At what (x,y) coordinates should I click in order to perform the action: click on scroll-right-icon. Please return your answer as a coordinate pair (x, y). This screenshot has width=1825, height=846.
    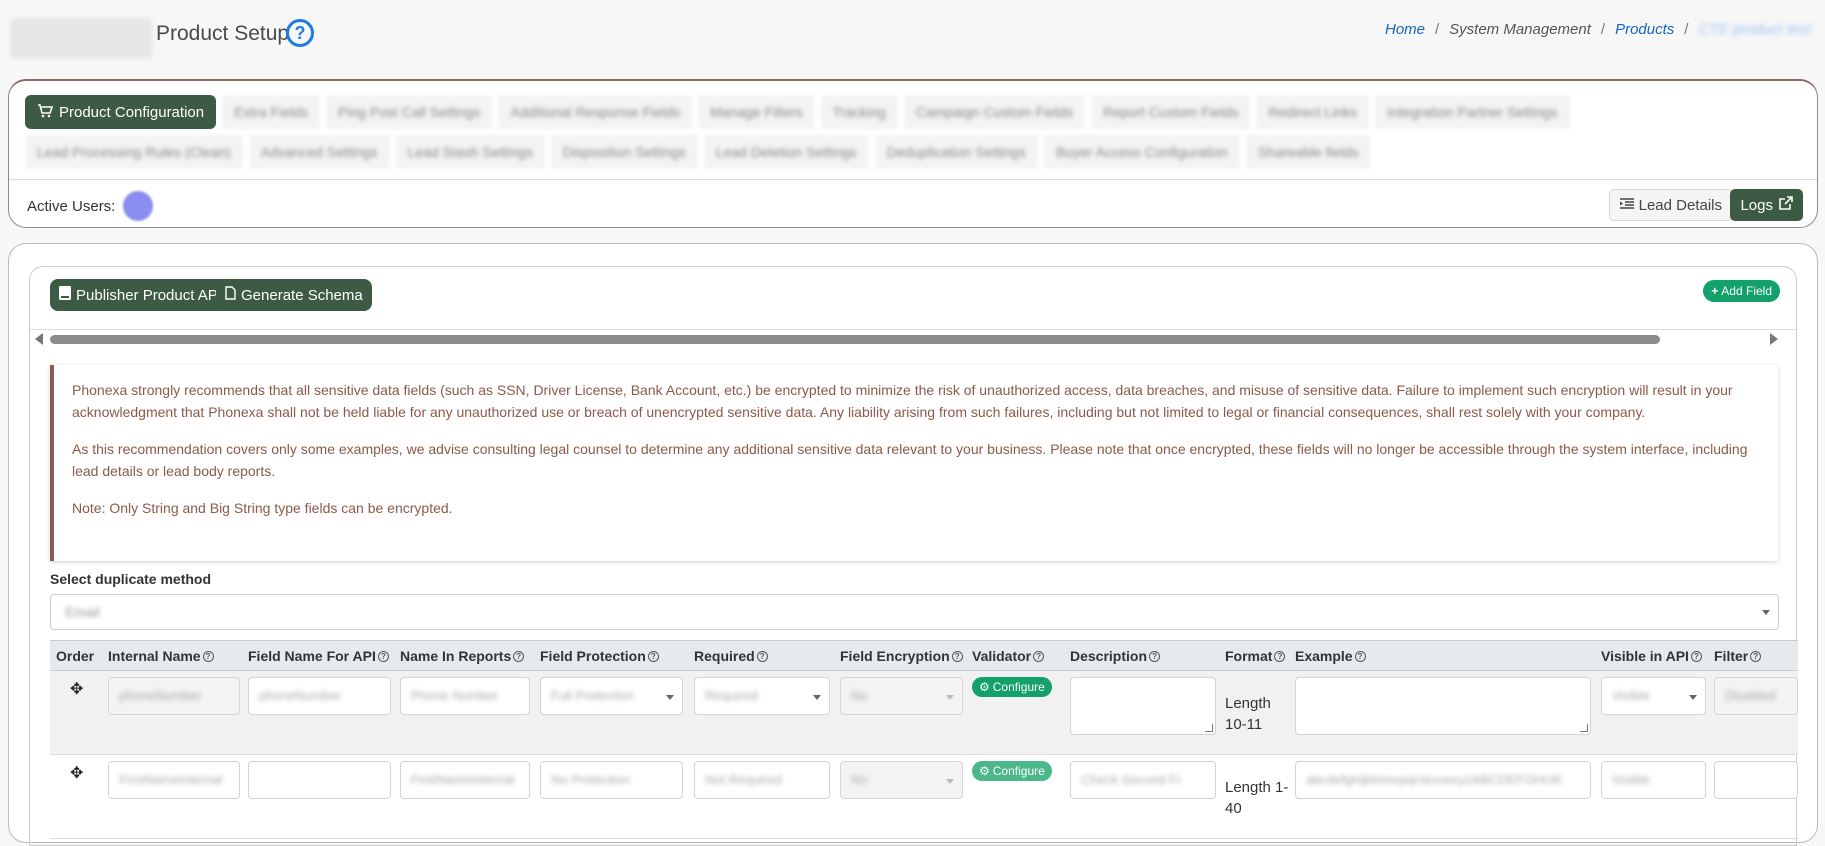
    Looking at the image, I should click on (1774, 339).